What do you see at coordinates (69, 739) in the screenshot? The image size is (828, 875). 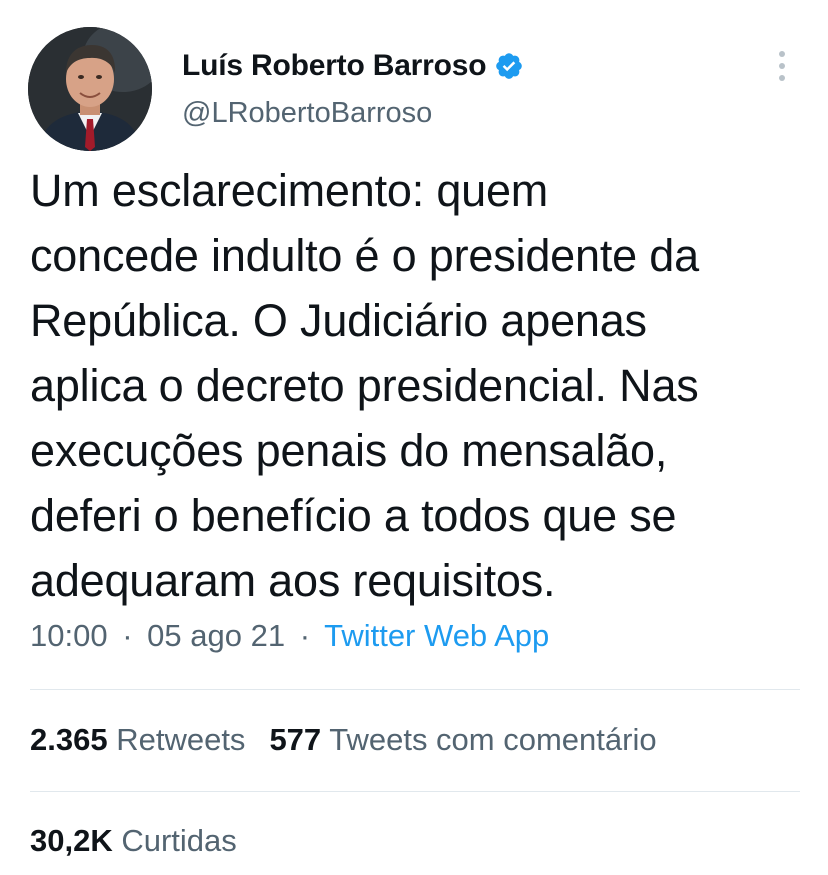 I see `retweets-count: 2.365` at bounding box center [69, 739].